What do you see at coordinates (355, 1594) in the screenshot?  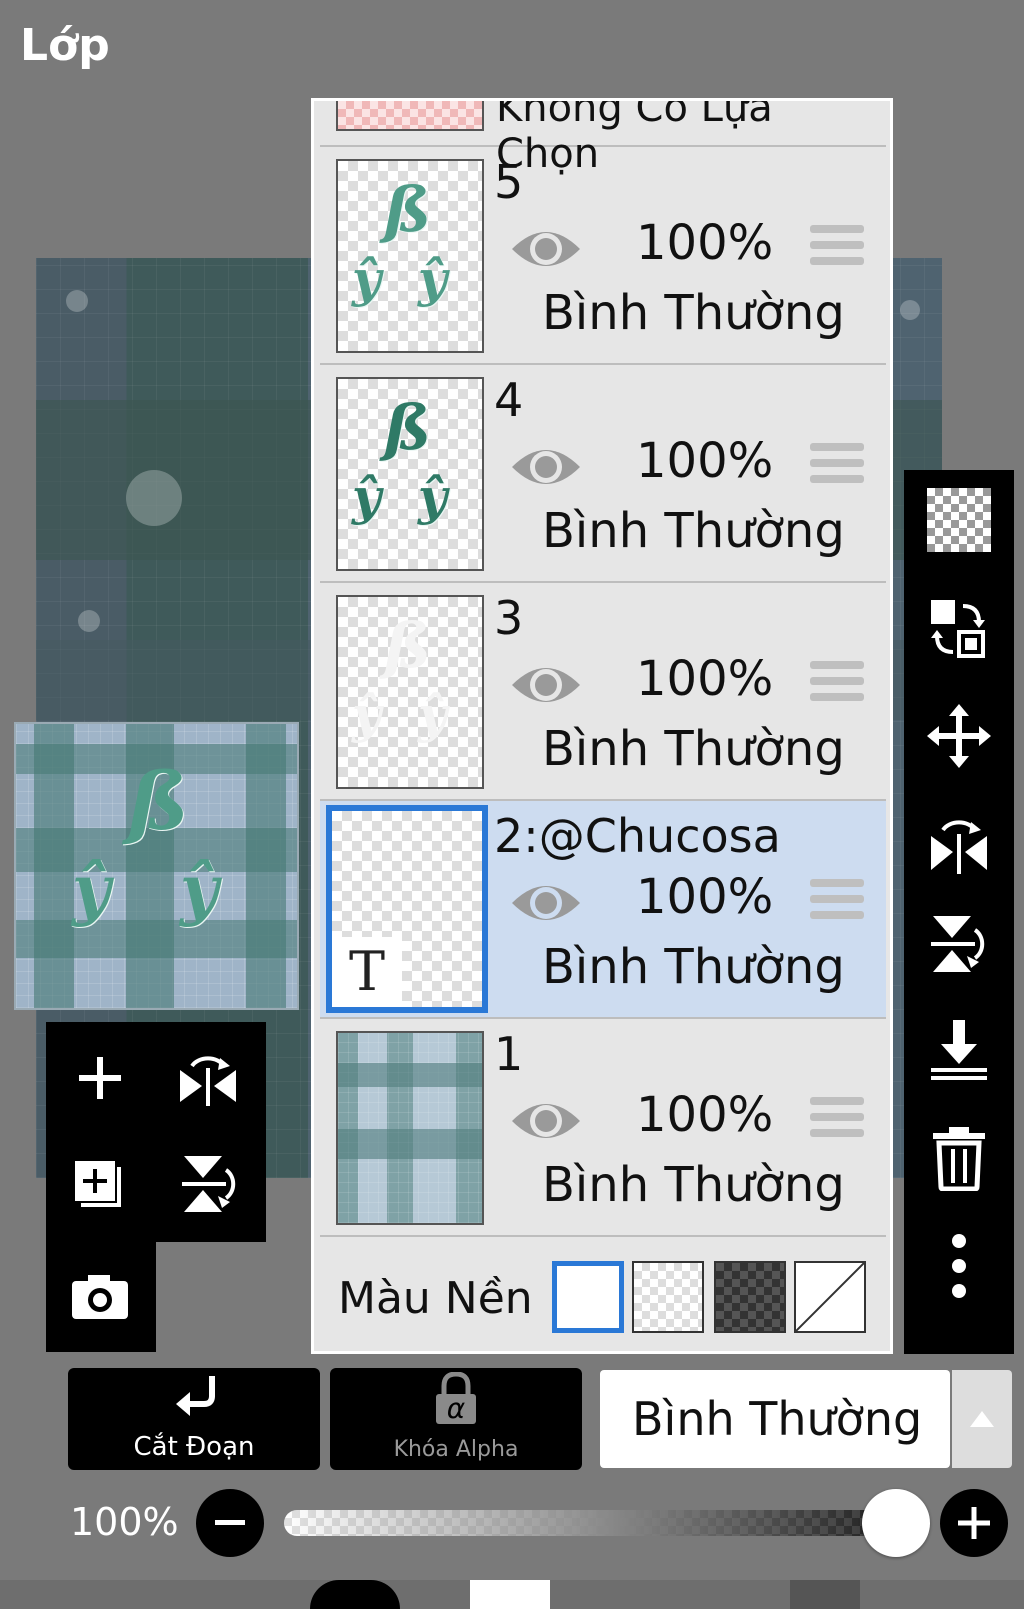 I see `brush-color-indicator` at bounding box center [355, 1594].